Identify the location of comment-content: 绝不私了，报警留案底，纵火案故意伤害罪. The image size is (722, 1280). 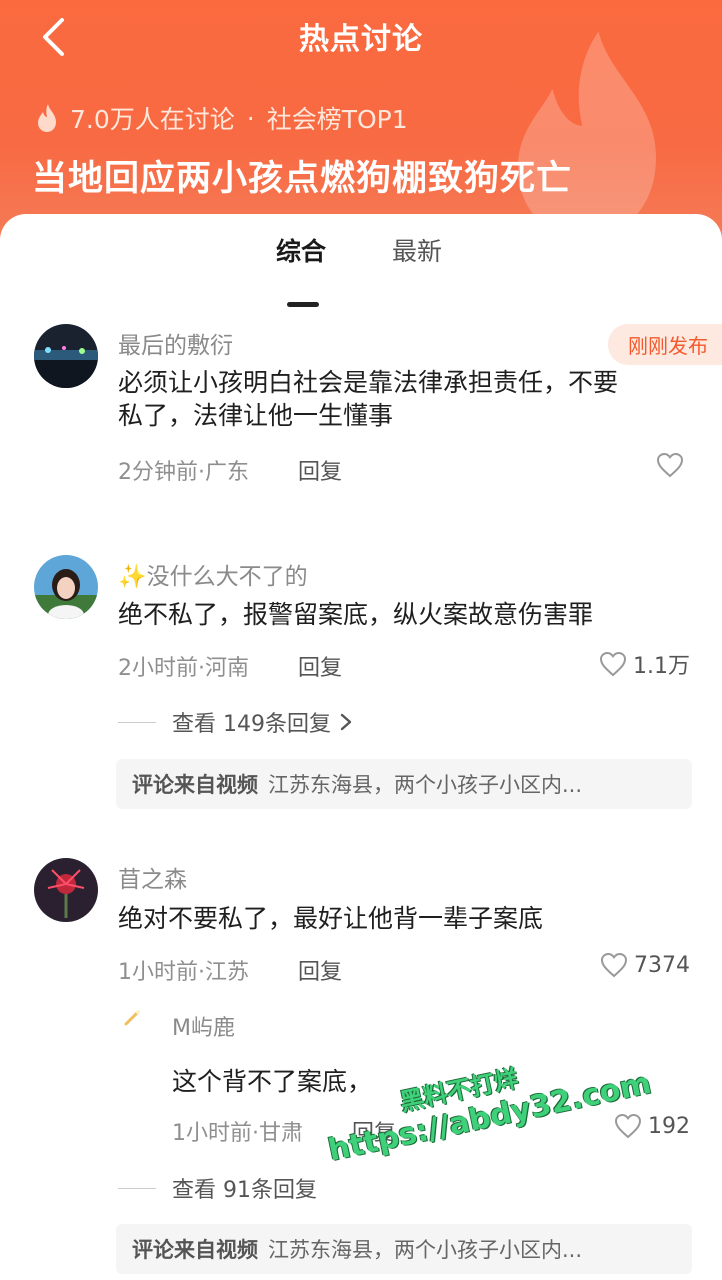
(356, 614).